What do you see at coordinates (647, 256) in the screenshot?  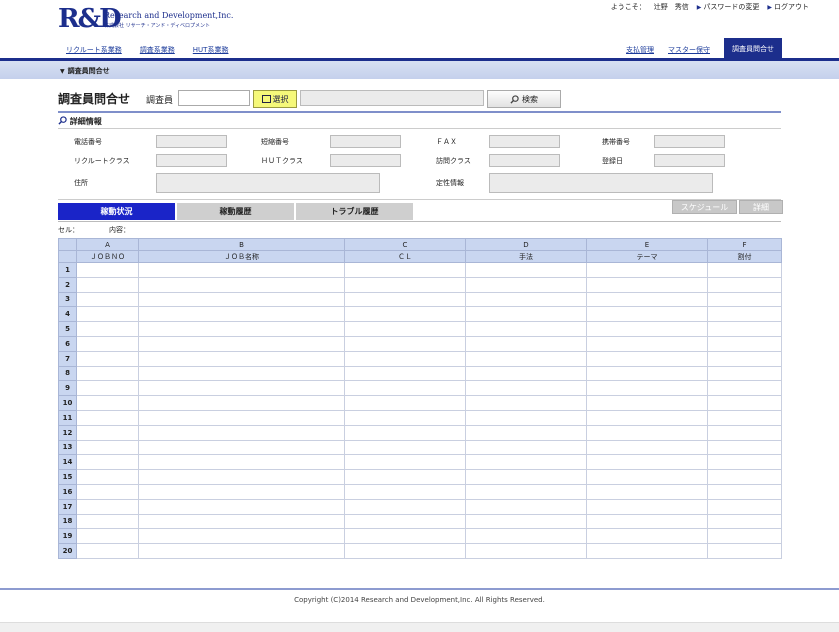 I see `header-theme: テーマ` at bounding box center [647, 256].